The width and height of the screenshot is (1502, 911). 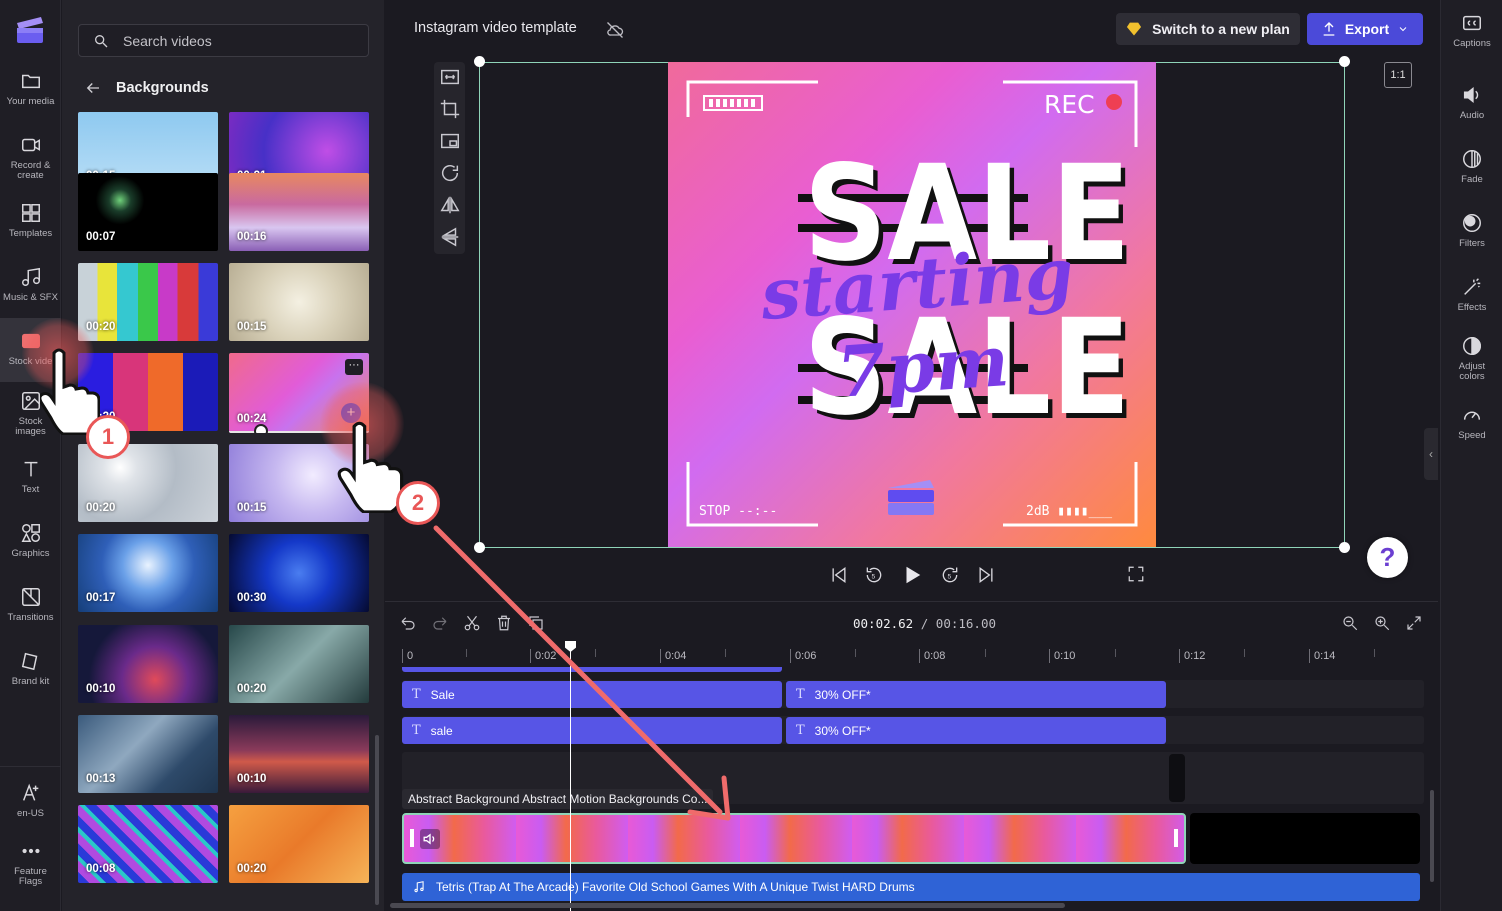 What do you see at coordinates (570, 776) in the screenshot?
I see `playhead` at bounding box center [570, 776].